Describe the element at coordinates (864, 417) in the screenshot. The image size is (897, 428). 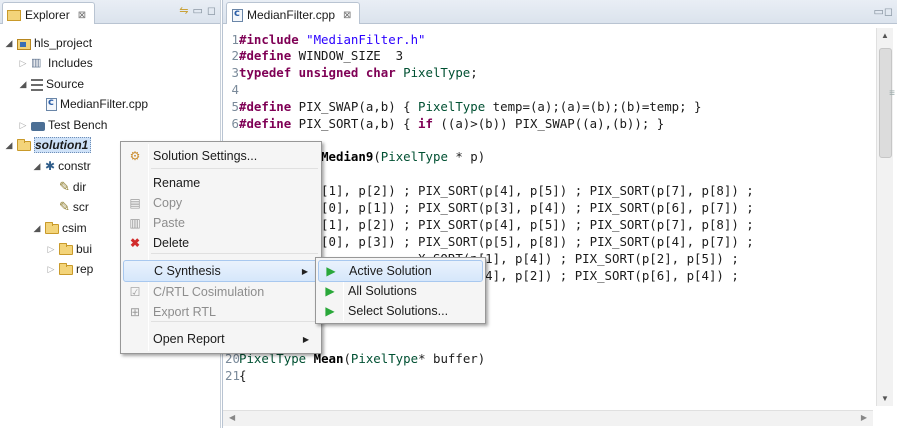
I see `scroll-right-icon: ▶` at that location.